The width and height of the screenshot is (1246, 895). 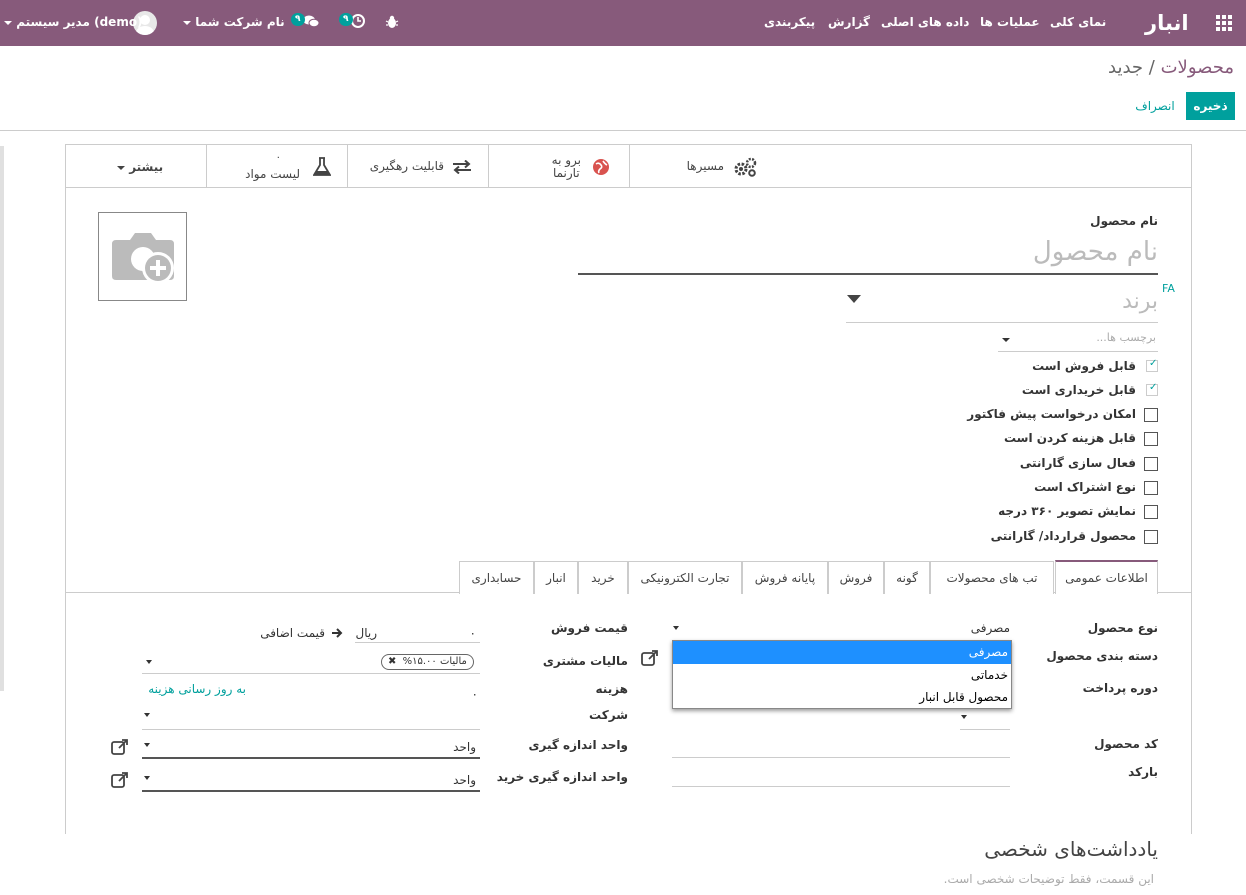 I want to click on tax-tag: مالیات ۱۵.۰۰% ✖, so click(x=427, y=662).